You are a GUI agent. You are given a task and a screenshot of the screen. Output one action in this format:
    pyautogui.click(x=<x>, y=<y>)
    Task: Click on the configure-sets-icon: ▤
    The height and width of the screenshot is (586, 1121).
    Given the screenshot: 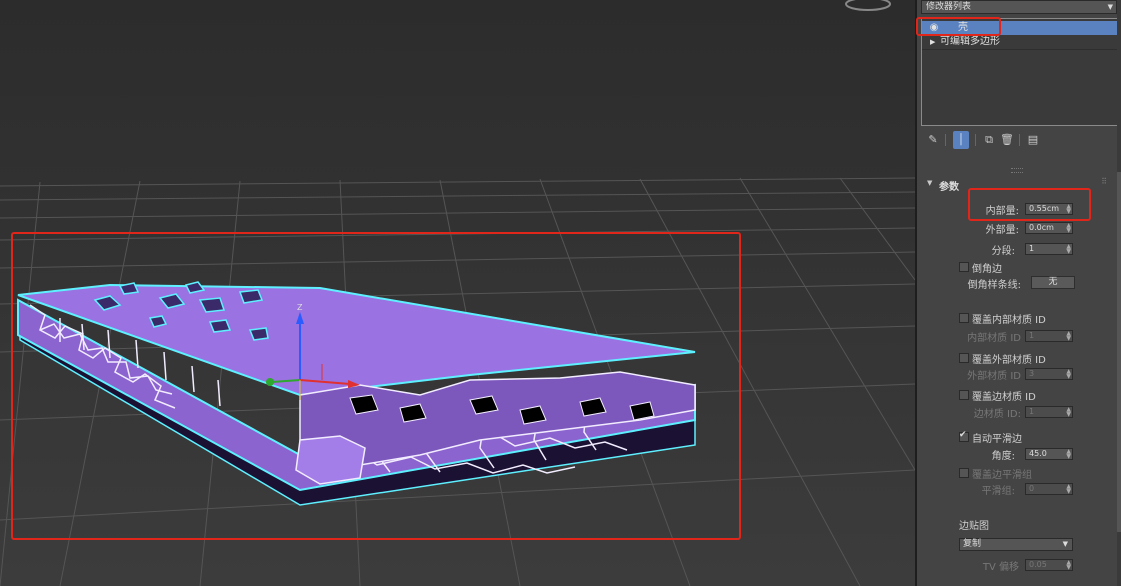 What is the action you would take?
    pyautogui.click(x=1033, y=140)
    